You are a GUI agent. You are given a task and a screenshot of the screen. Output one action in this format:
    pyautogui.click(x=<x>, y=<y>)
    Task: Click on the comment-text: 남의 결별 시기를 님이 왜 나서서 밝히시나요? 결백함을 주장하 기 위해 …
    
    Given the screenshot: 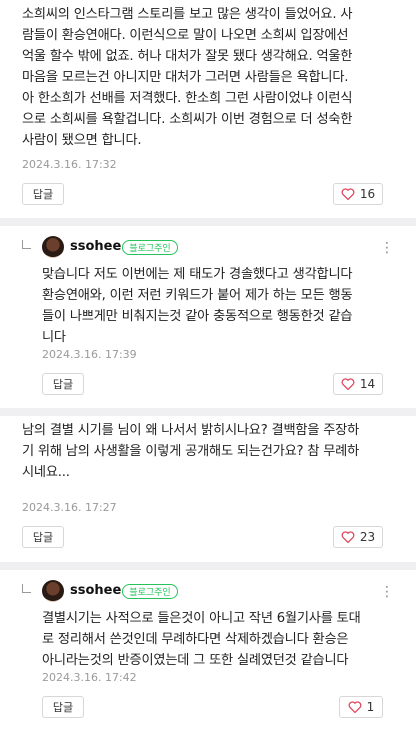 What is the action you would take?
    pyautogui.click(x=191, y=451)
    